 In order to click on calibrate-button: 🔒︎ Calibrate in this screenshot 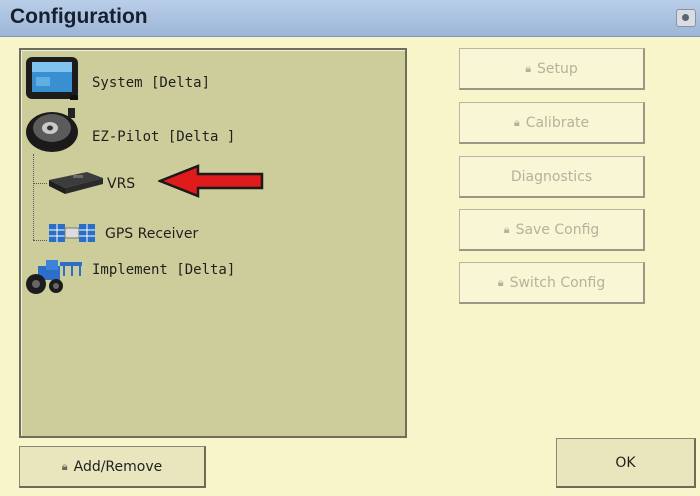, I will do `click(552, 123)`.